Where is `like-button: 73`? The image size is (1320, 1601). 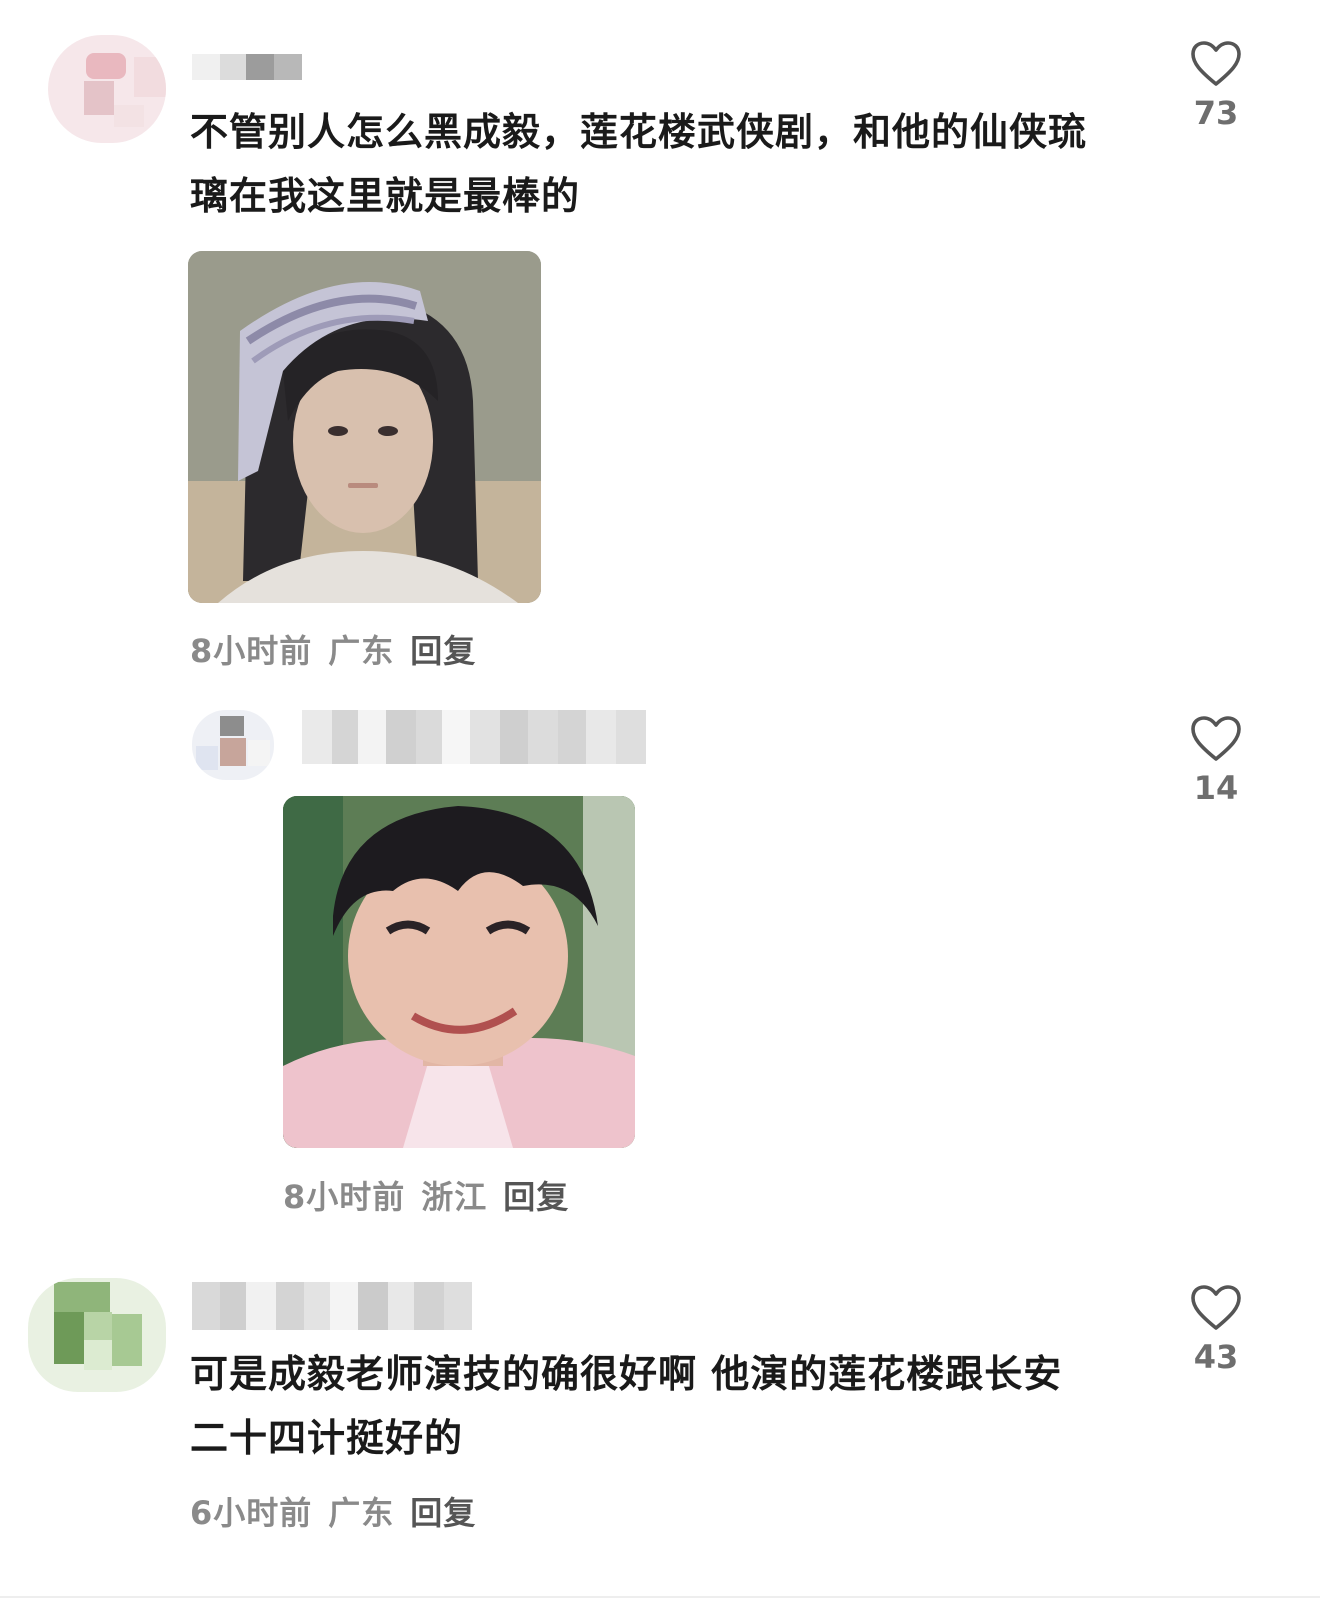 like-button: 73 is located at coordinates (1216, 86).